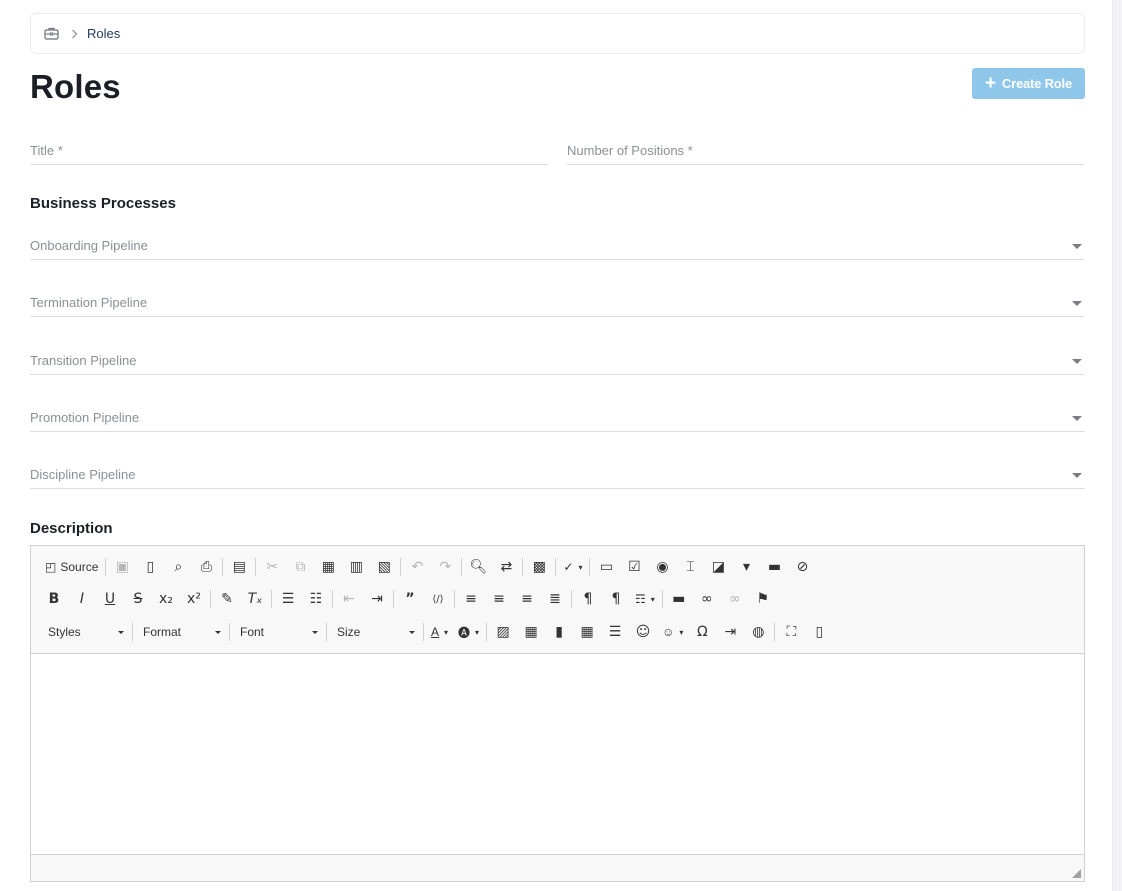 Image resolution: width=1122 pixels, height=891 pixels. What do you see at coordinates (110, 599) in the screenshot?
I see `underline-icon: U` at bounding box center [110, 599].